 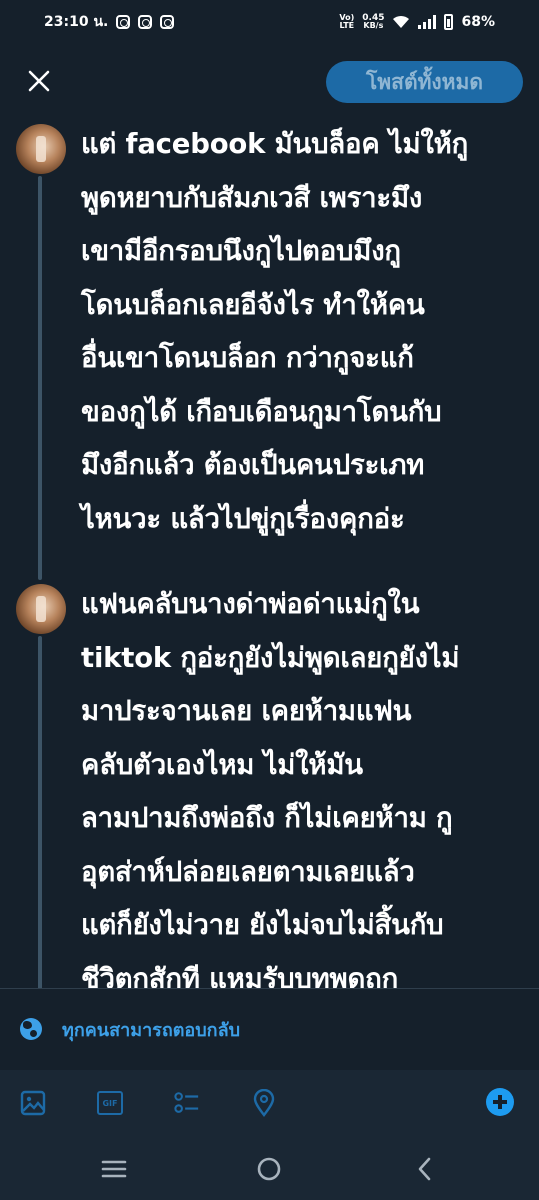 I want to click on battery-percent: 68%, so click(x=478, y=22).